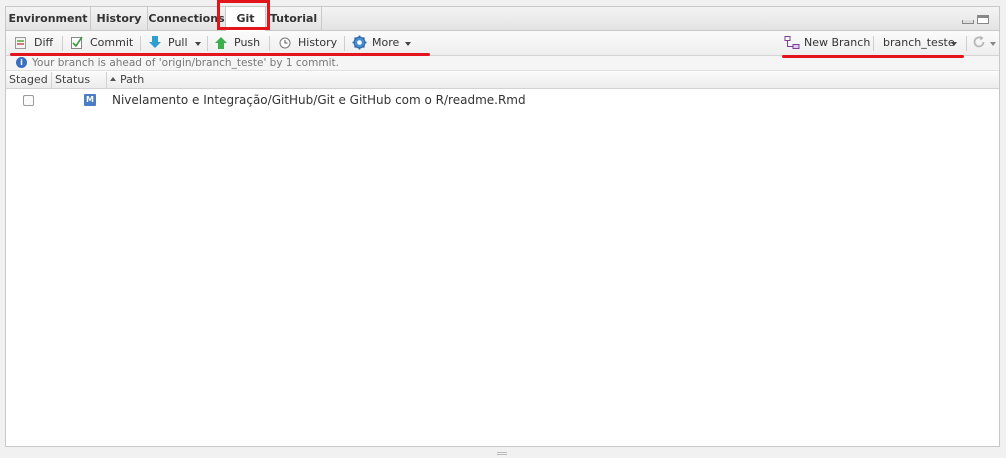 The height and width of the screenshot is (458, 1006). I want to click on pull-label: Pull, so click(178, 42).